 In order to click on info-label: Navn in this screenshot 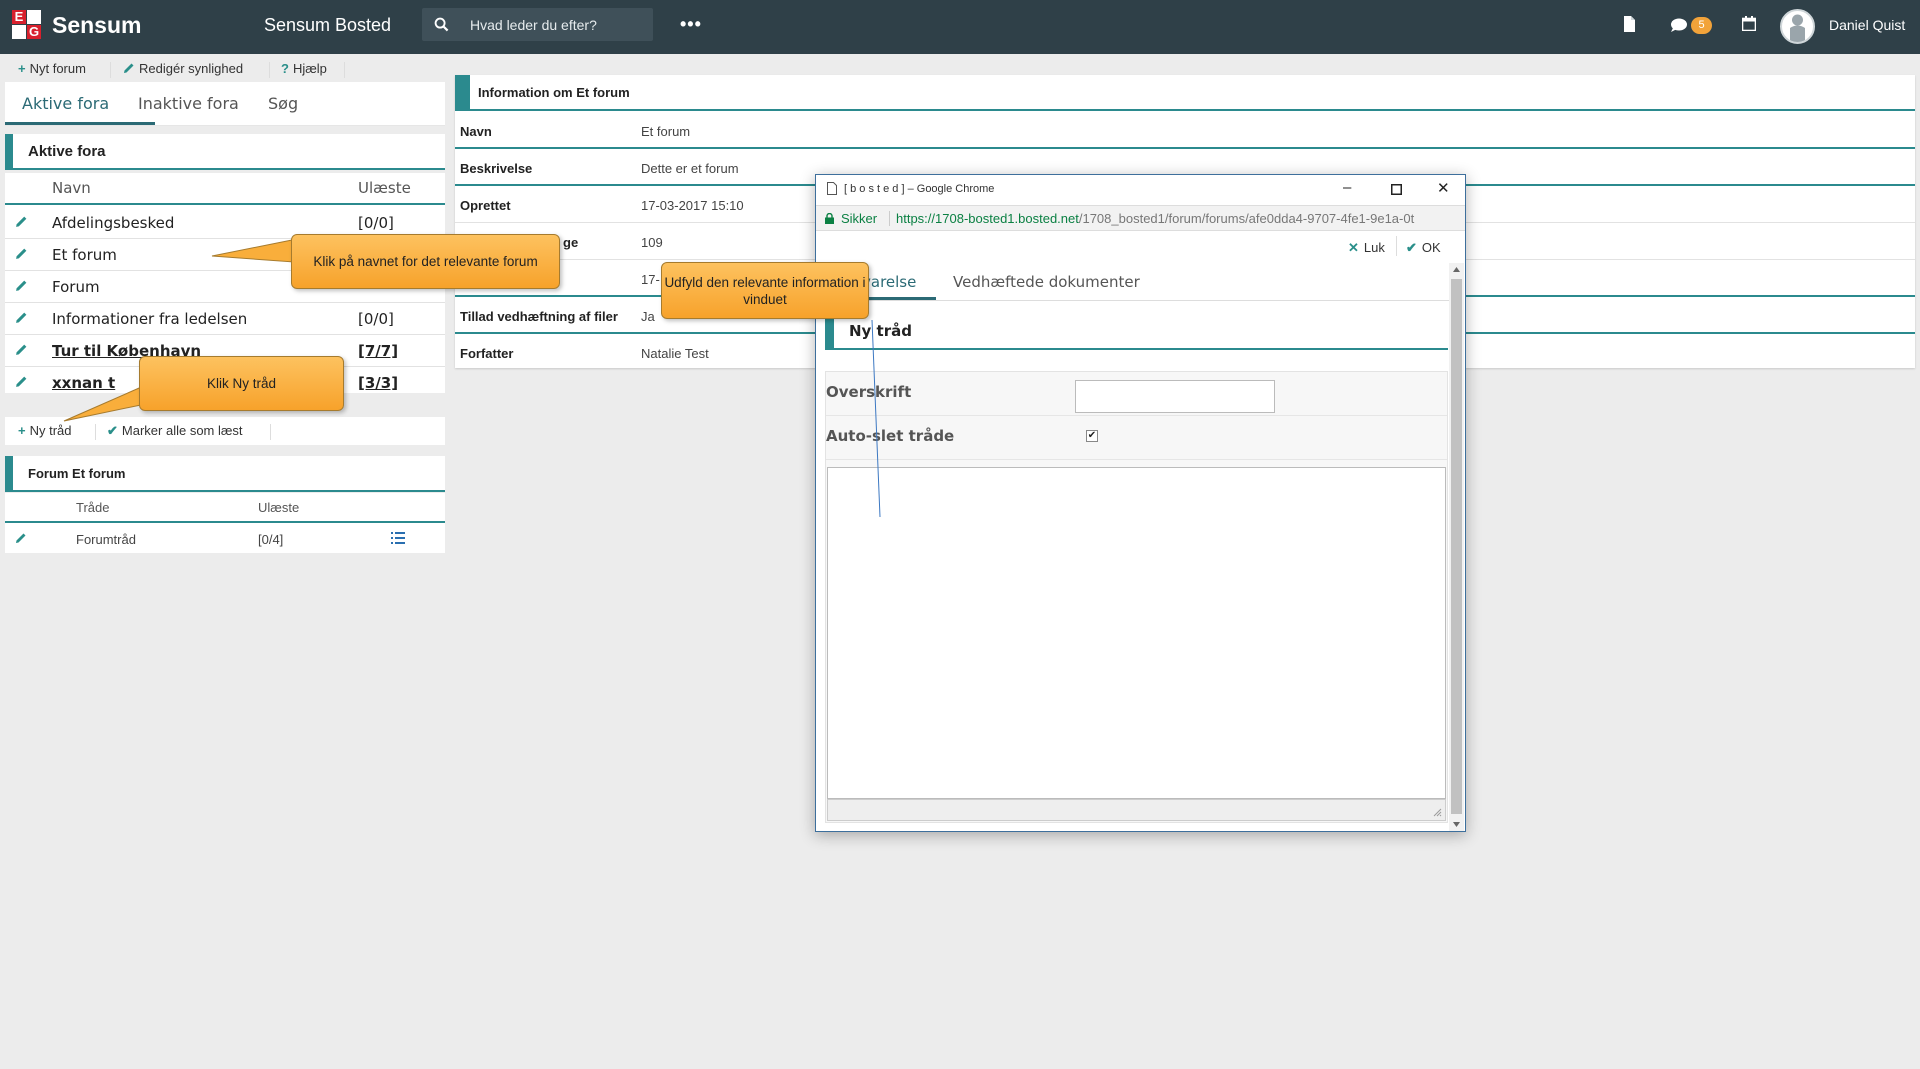, I will do `click(476, 131)`.